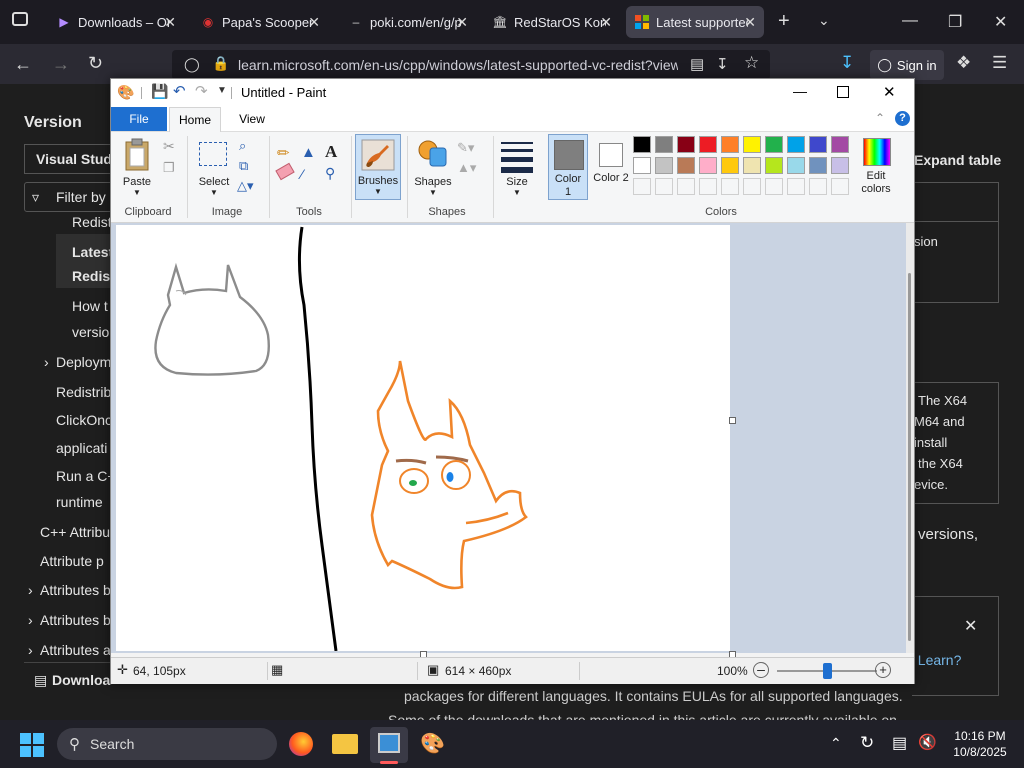  Describe the element at coordinates (285, 171) in the screenshot. I see `eraser-icon` at that location.